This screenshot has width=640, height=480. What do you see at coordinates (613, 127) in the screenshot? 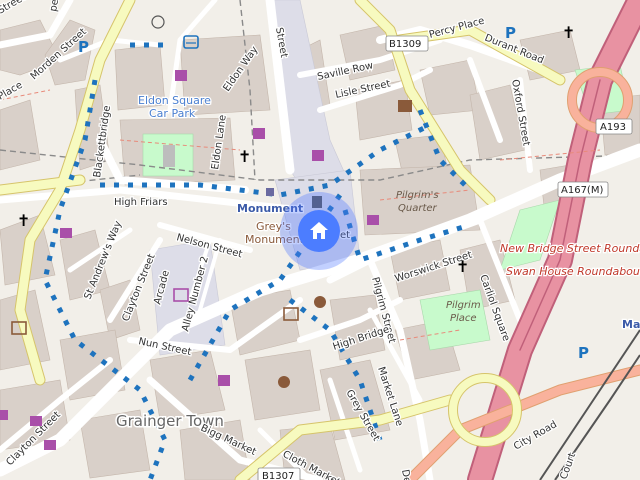
I see `label-a193: A193` at bounding box center [613, 127].